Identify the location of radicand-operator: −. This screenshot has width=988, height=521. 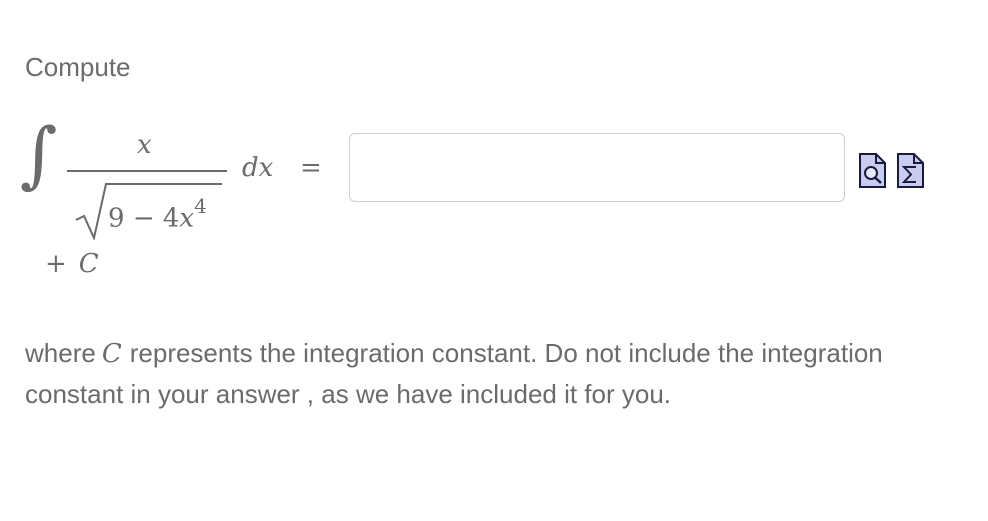
(143, 218).